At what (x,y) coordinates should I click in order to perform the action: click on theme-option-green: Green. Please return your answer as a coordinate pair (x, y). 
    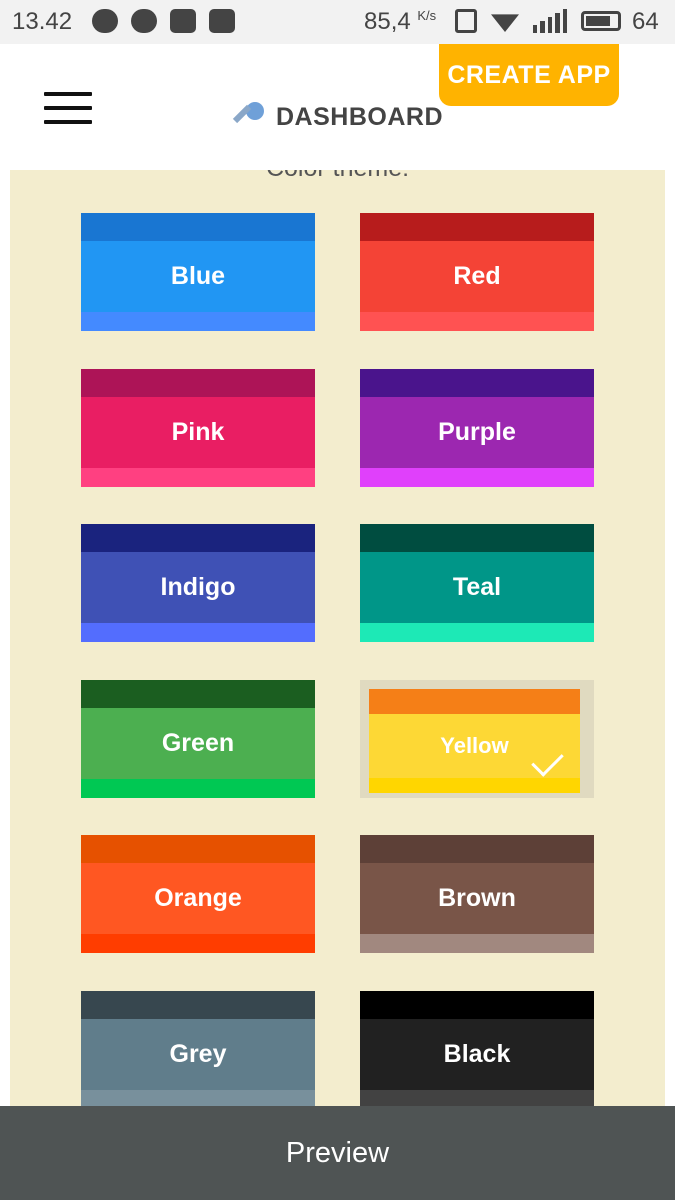
    Looking at the image, I should click on (198, 739).